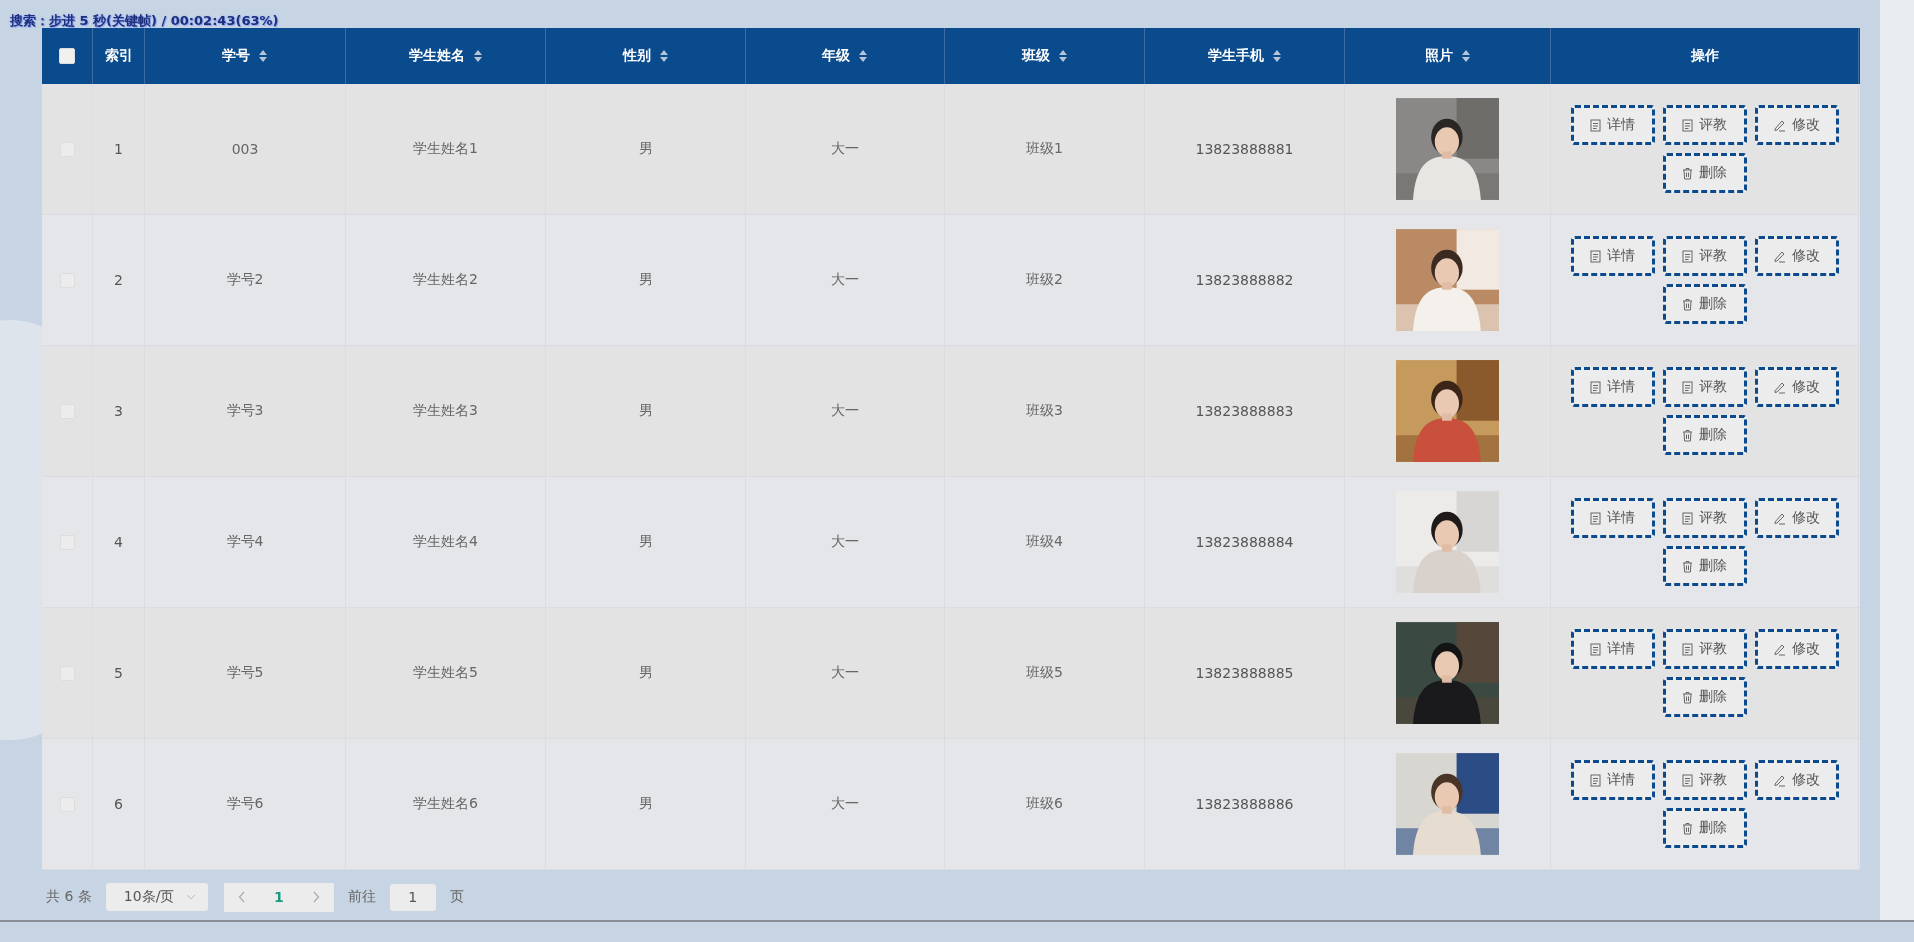 The width and height of the screenshot is (1914, 942). Describe the element at coordinates (1244, 411) in the screenshot. I see `table-cell: 13823888883` at that location.